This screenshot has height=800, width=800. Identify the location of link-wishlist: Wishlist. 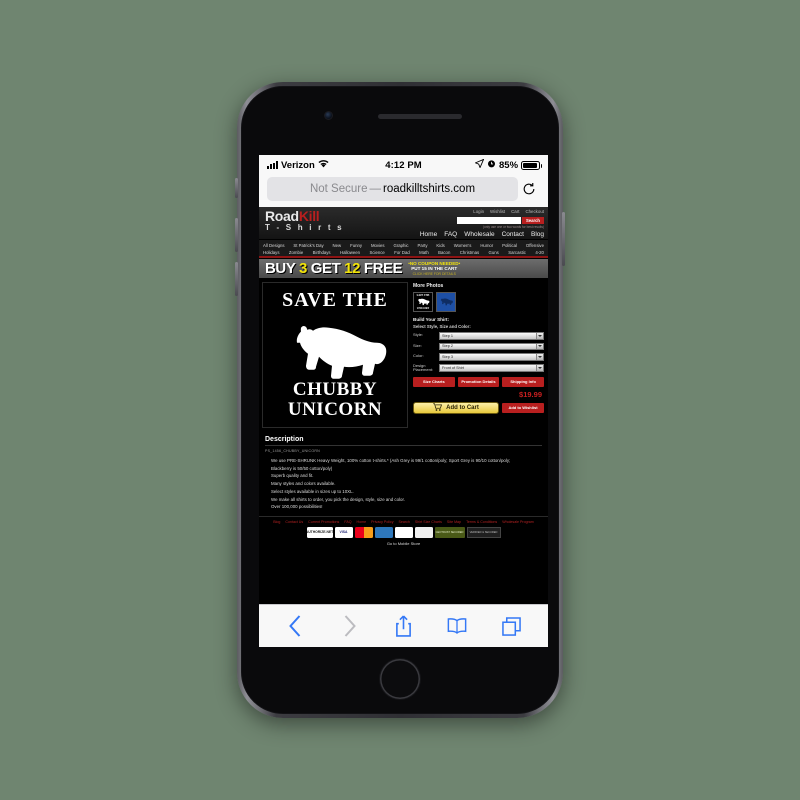
(497, 211).